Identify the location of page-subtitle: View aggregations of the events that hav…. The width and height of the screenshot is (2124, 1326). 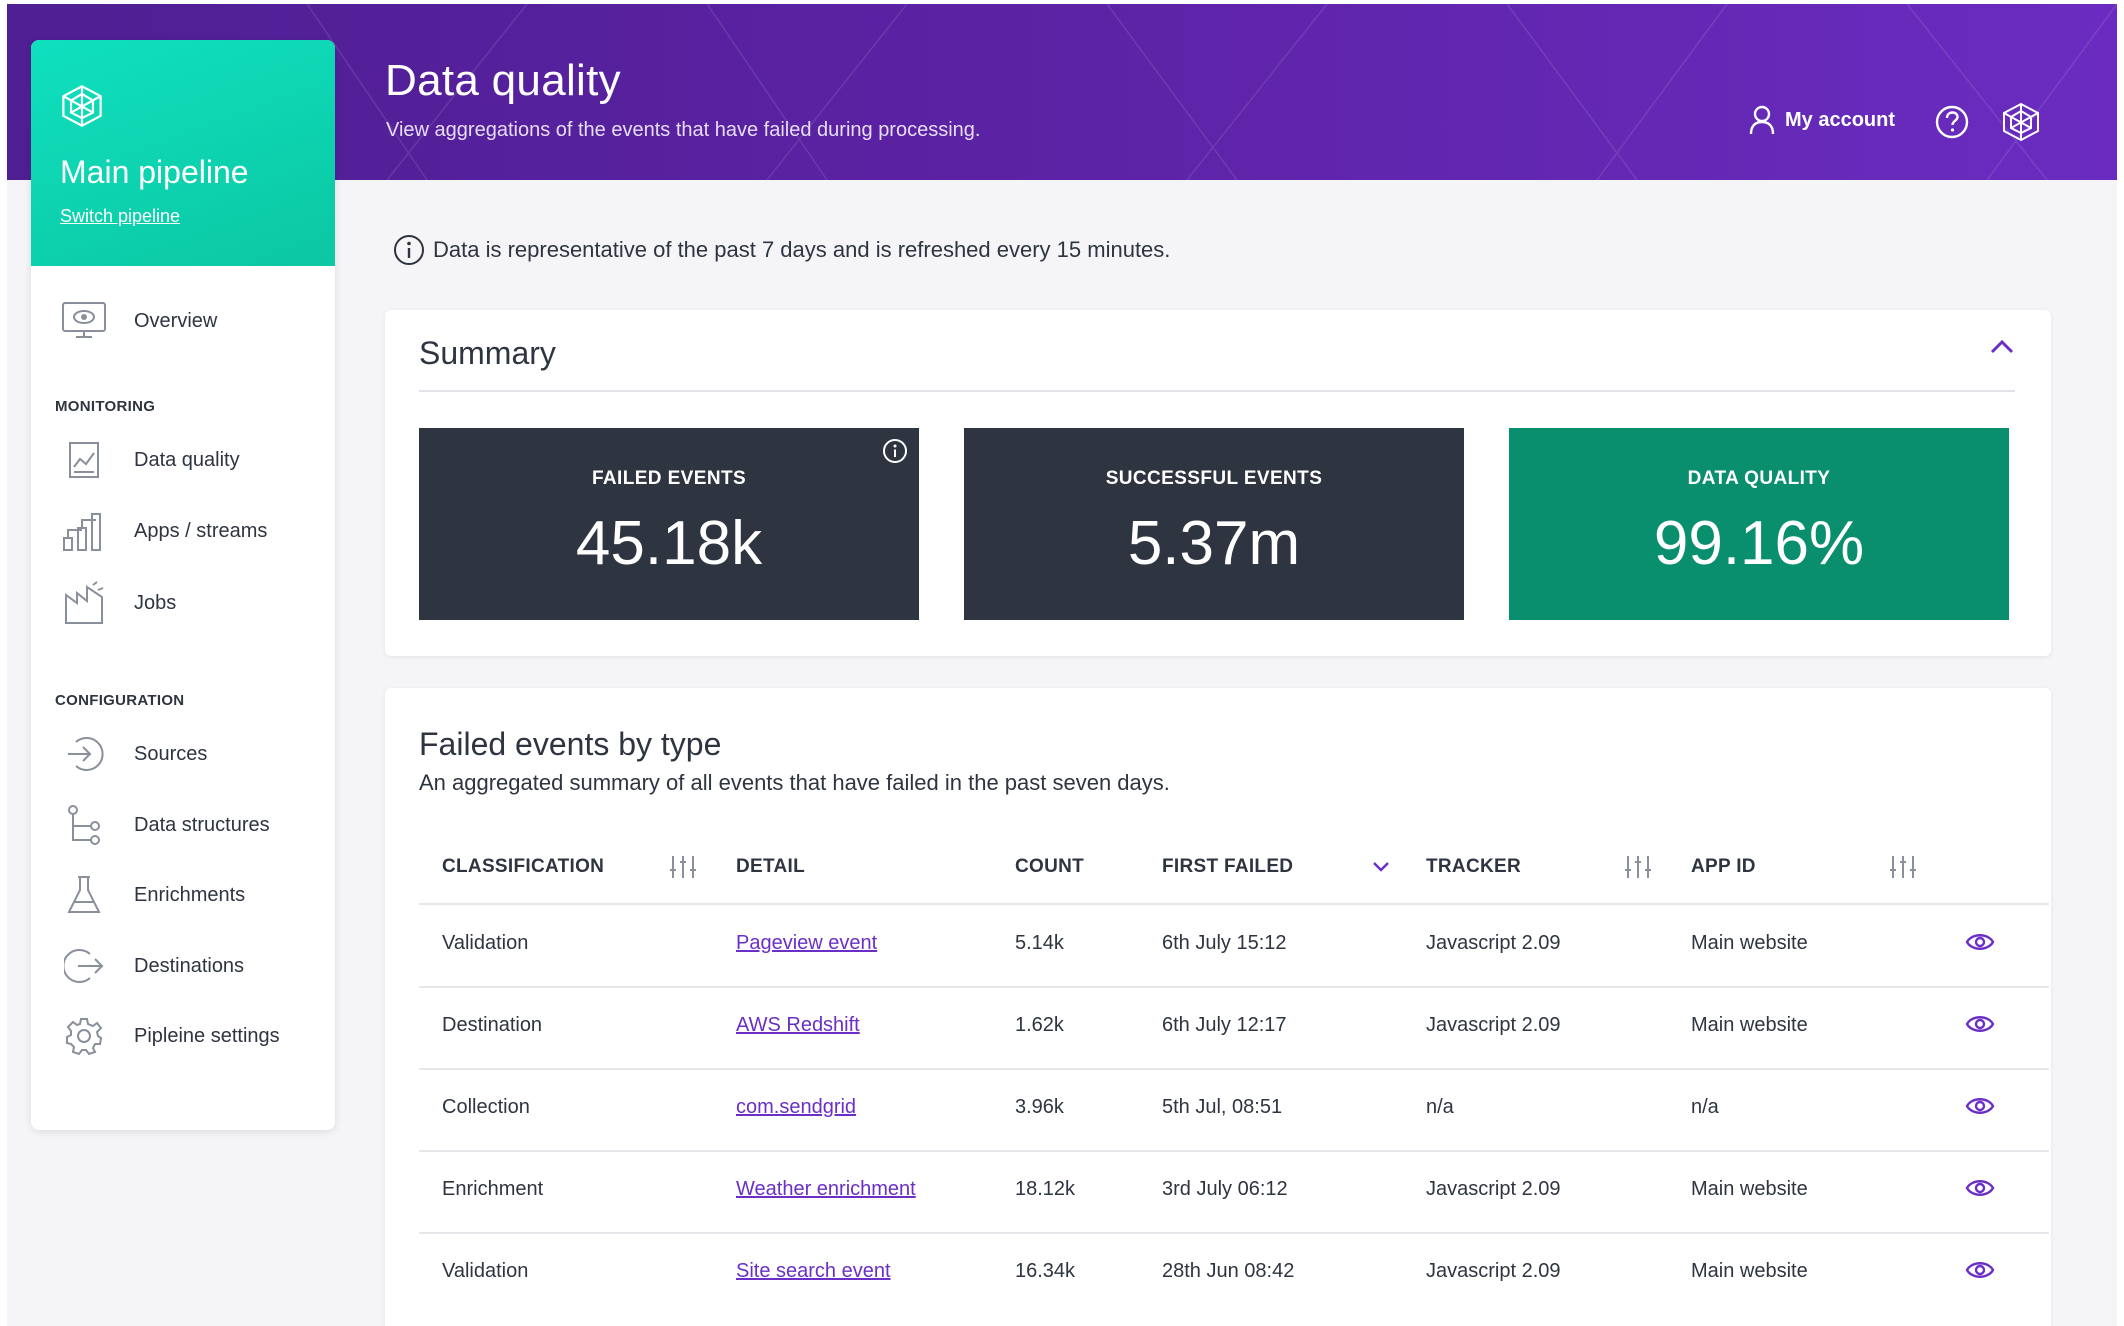
(683, 130).